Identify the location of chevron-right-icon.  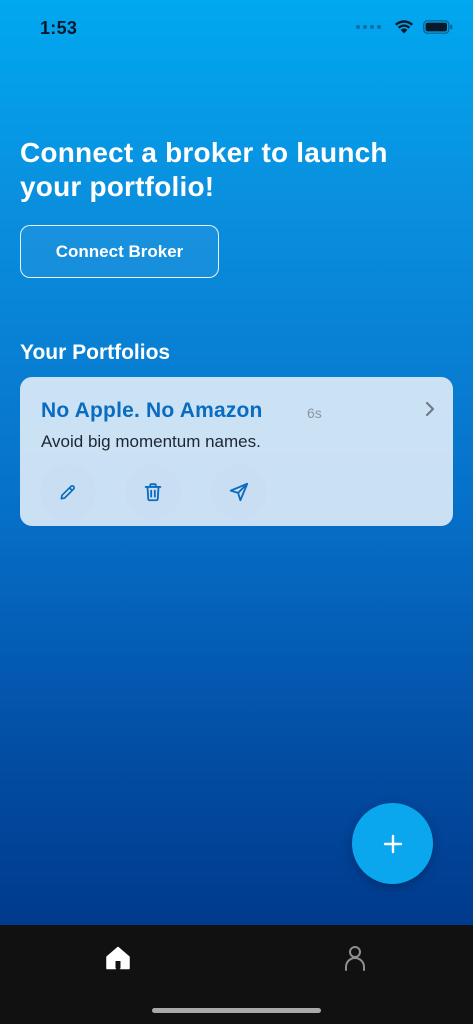
(430, 409).